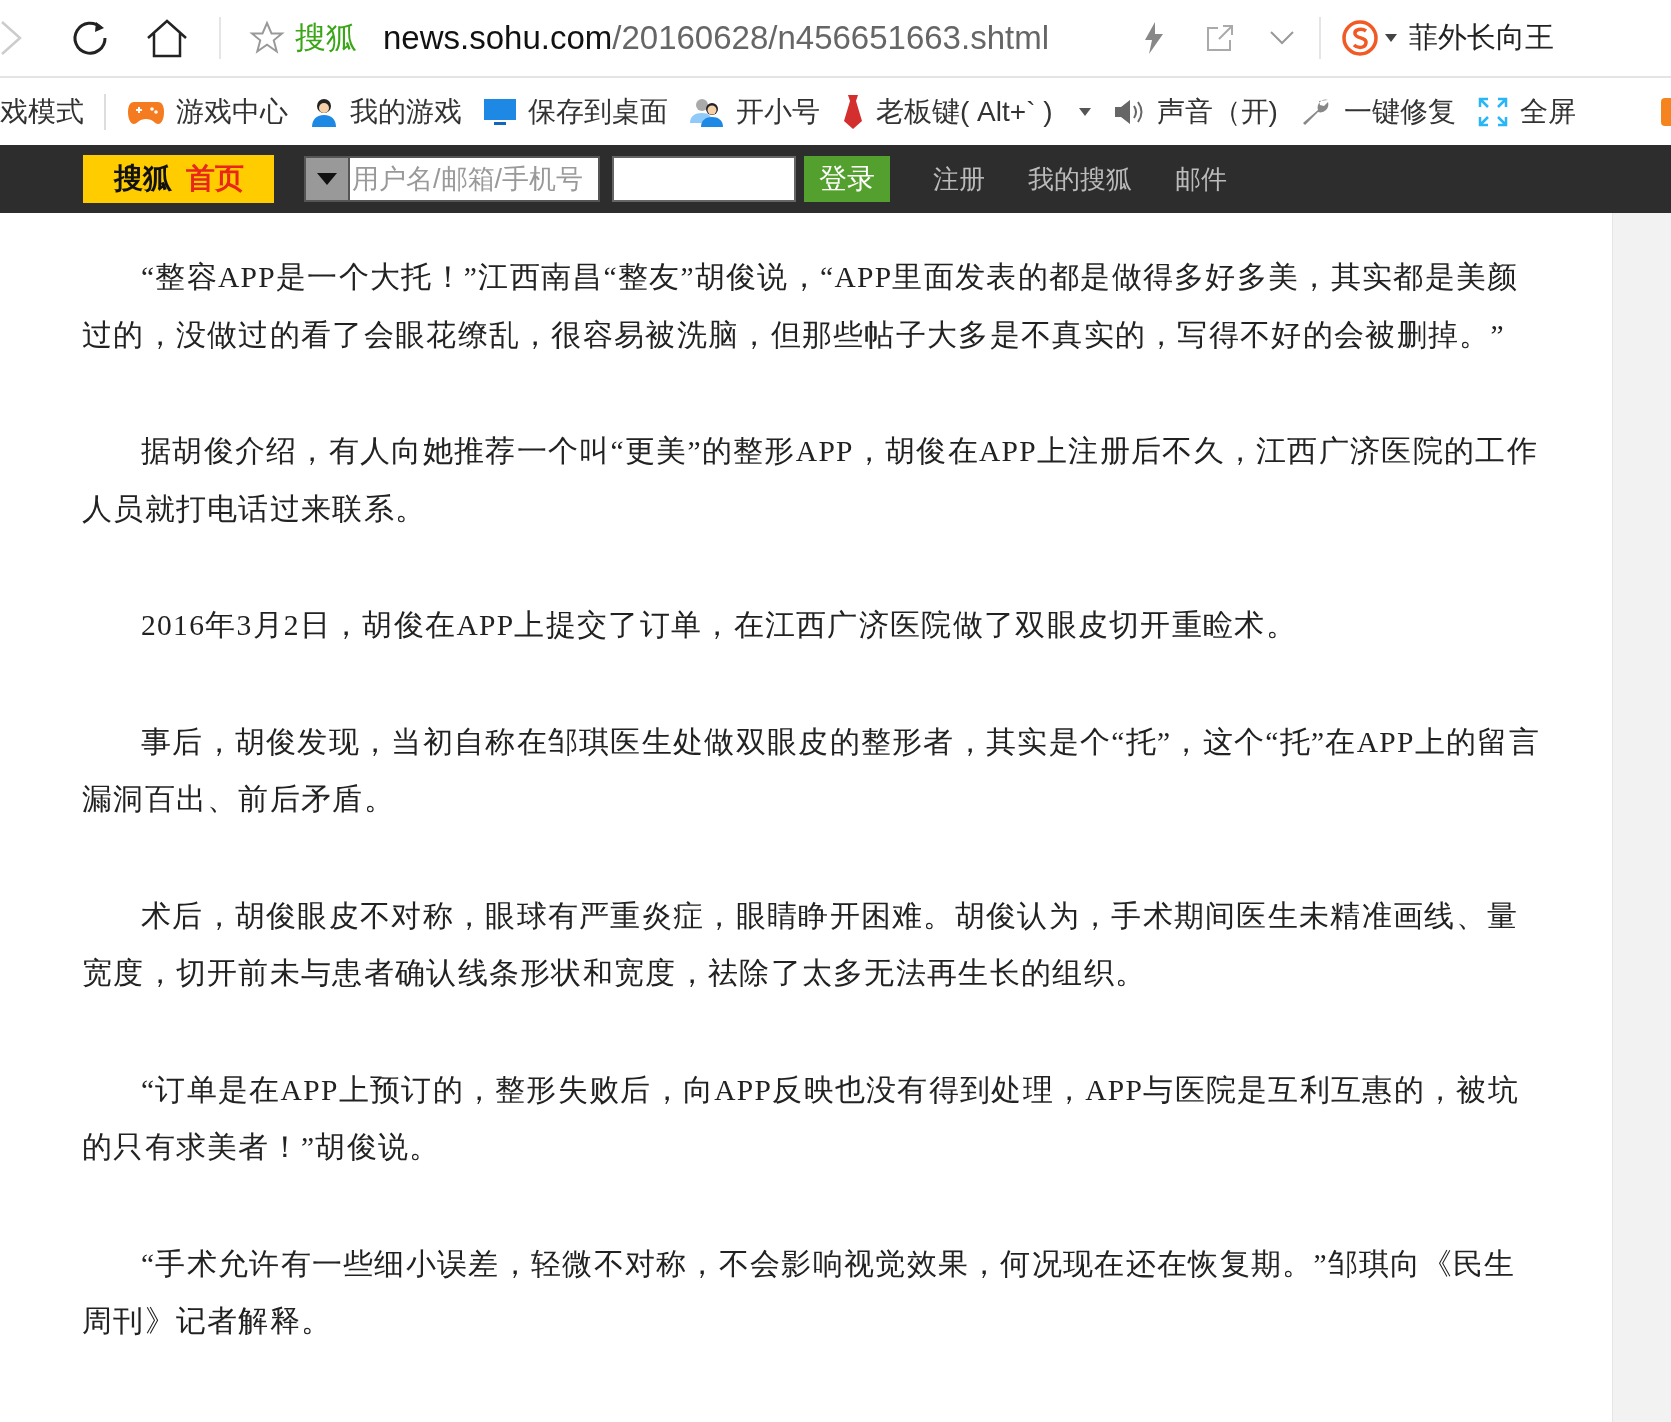 This screenshot has height=1422, width=1671. Describe the element at coordinates (1492, 111) in the screenshot. I see `fullscreen-icon` at that location.